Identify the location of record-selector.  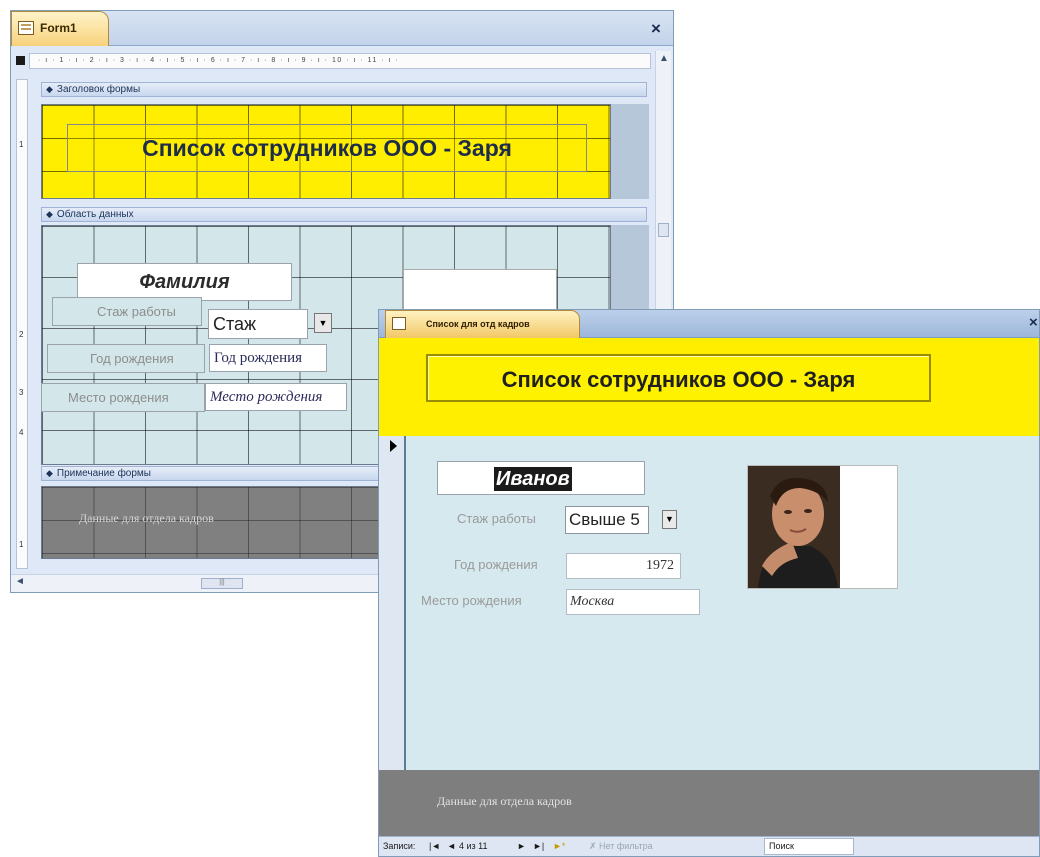
(392, 603).